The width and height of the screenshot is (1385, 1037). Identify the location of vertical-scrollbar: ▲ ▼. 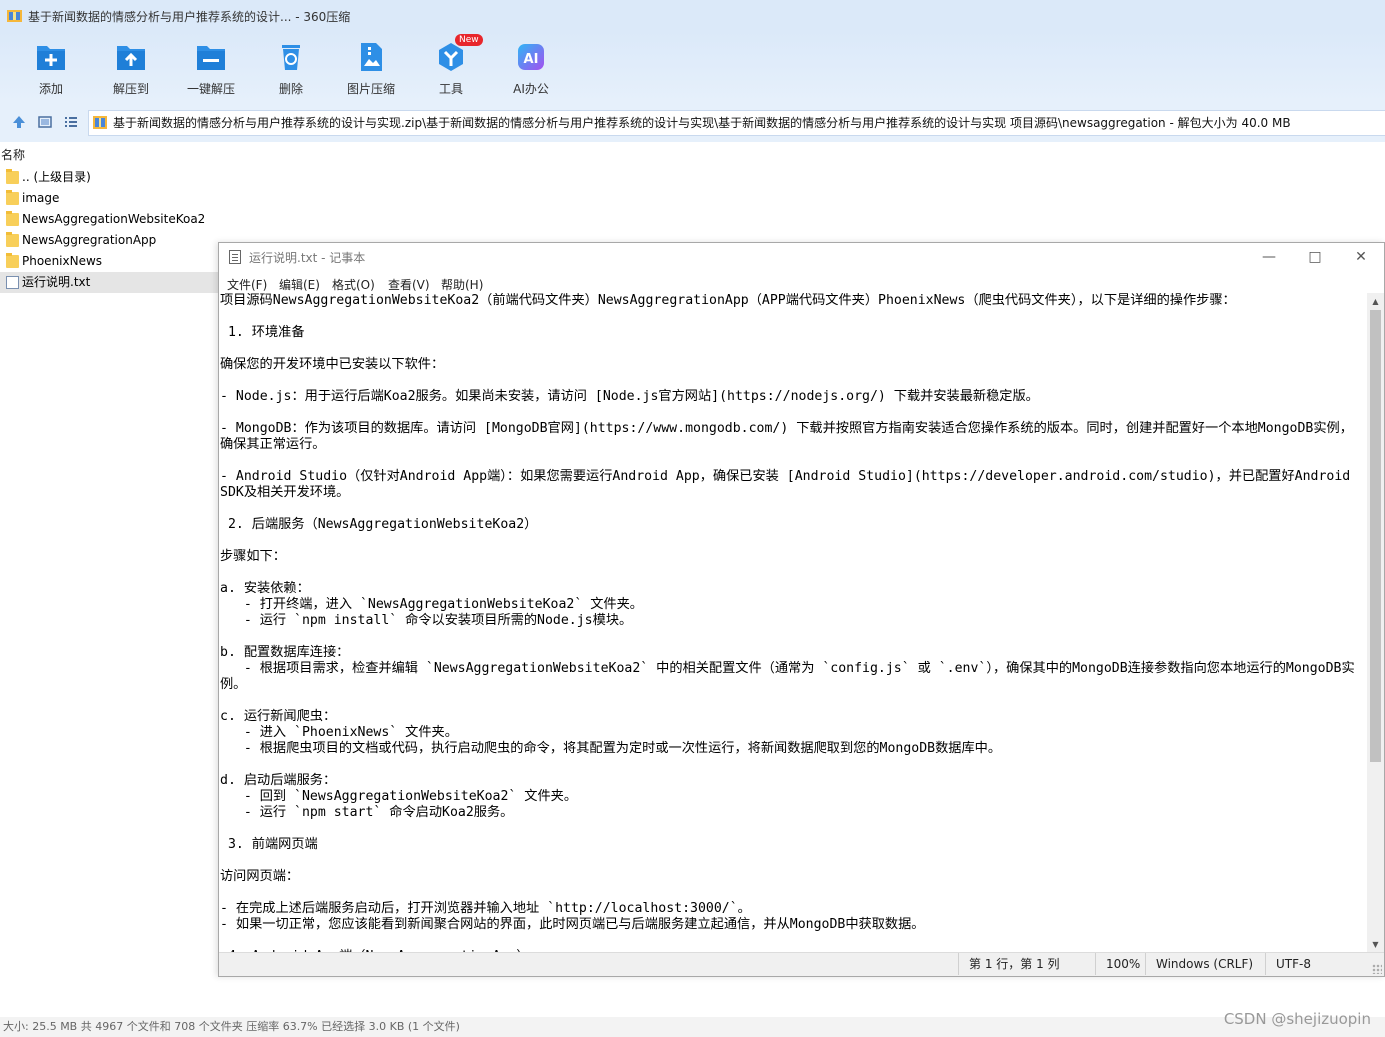
(1375, 623).